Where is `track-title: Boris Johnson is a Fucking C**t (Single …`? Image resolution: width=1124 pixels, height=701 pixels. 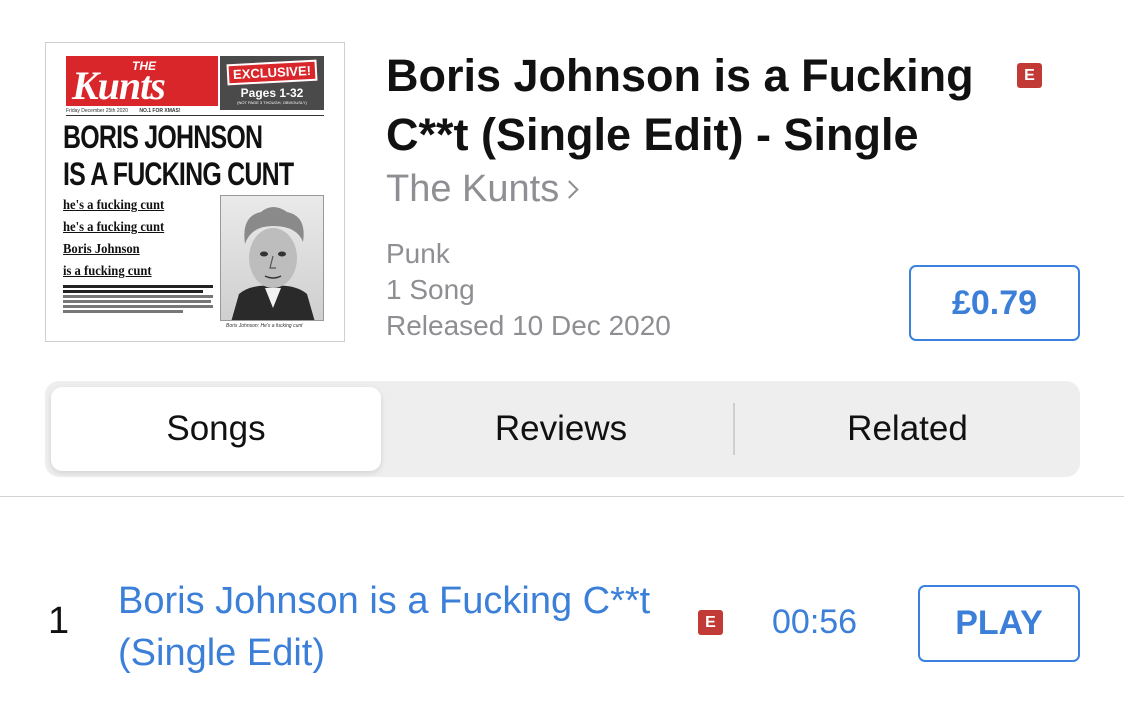 track-title: Boris Johnson is a Fucking C**t (Single … is located at coordinates (398, 627).